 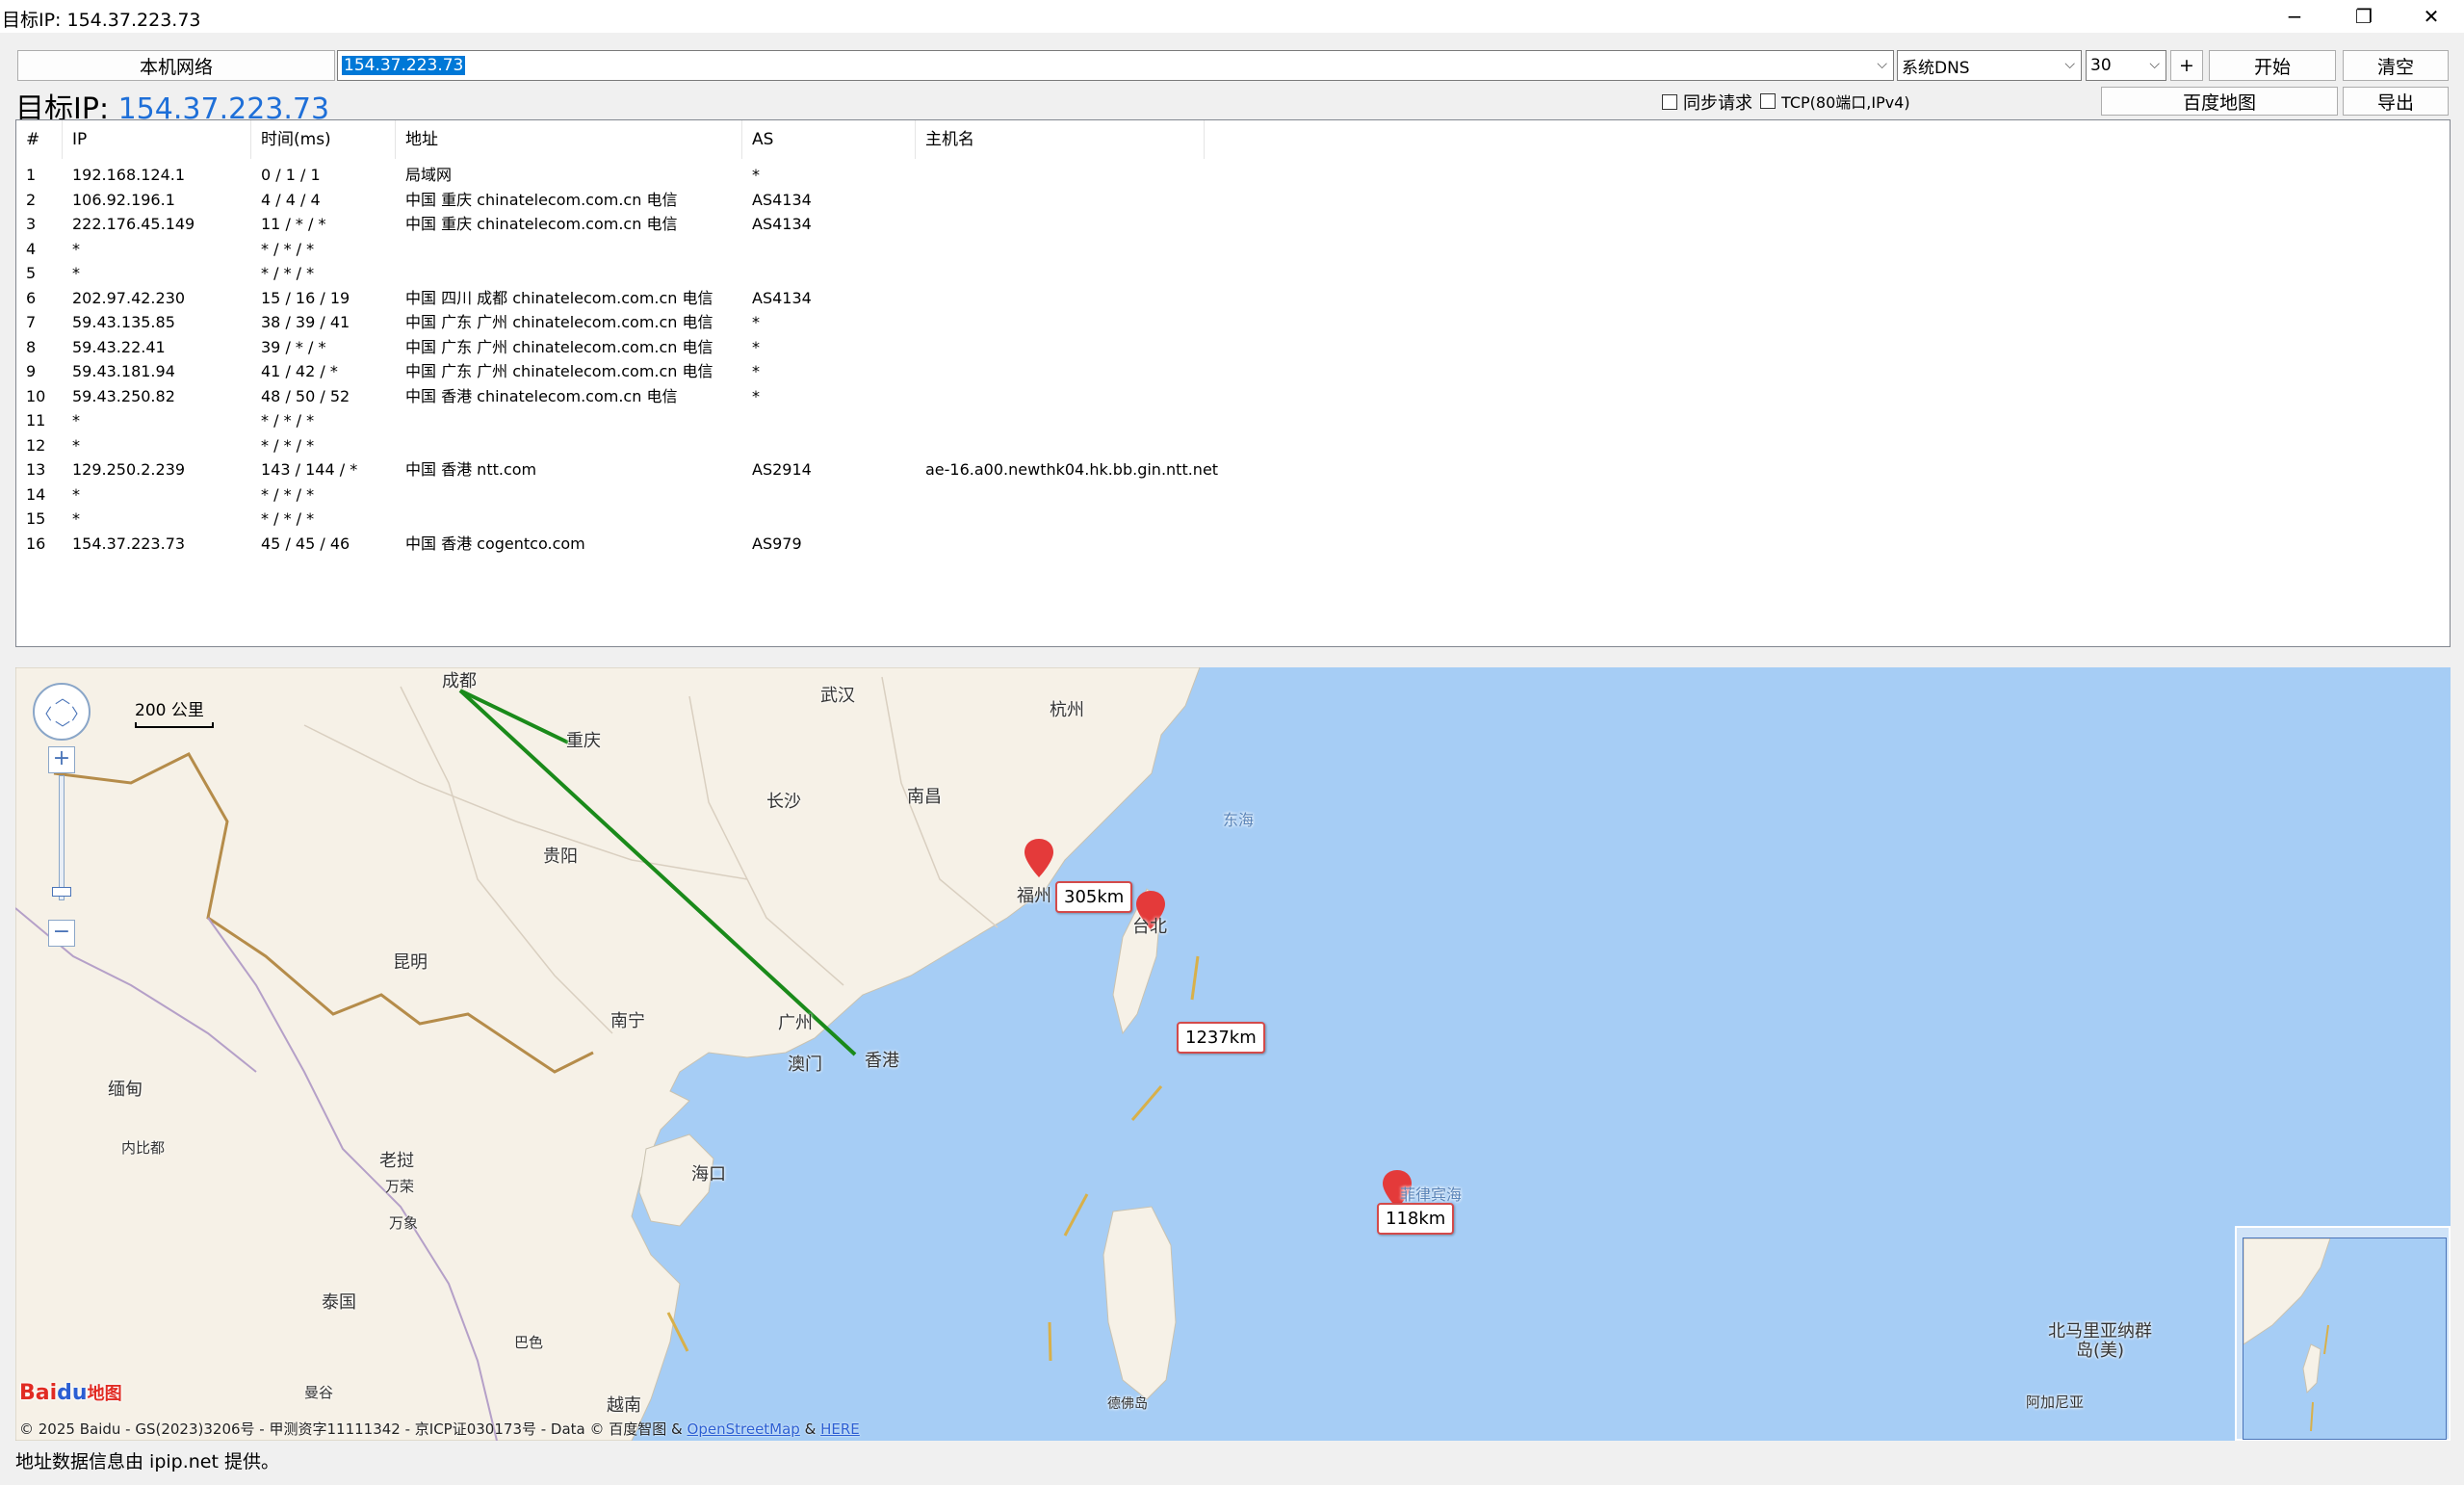 What do you see at coordinates (129, 175) in the screenshot?
I see `table-cell-ip: 192.168.124.1` at bounding box center [129, 175].